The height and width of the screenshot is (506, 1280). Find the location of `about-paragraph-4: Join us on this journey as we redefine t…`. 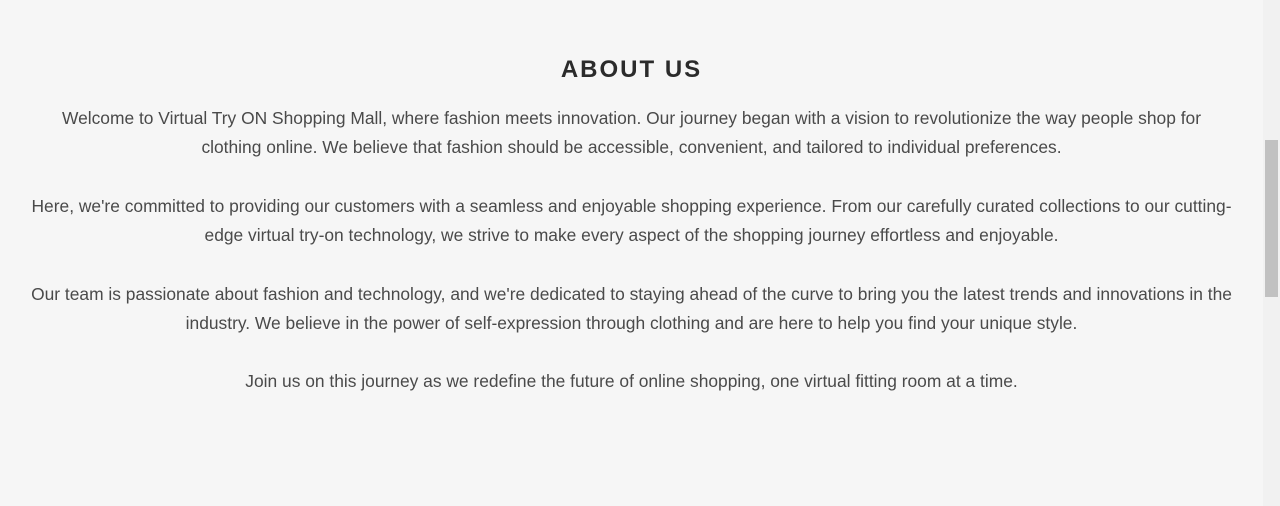

about-paragraph-4: Join us on this journey as we redefine t… is located at coordinates (631, 381).